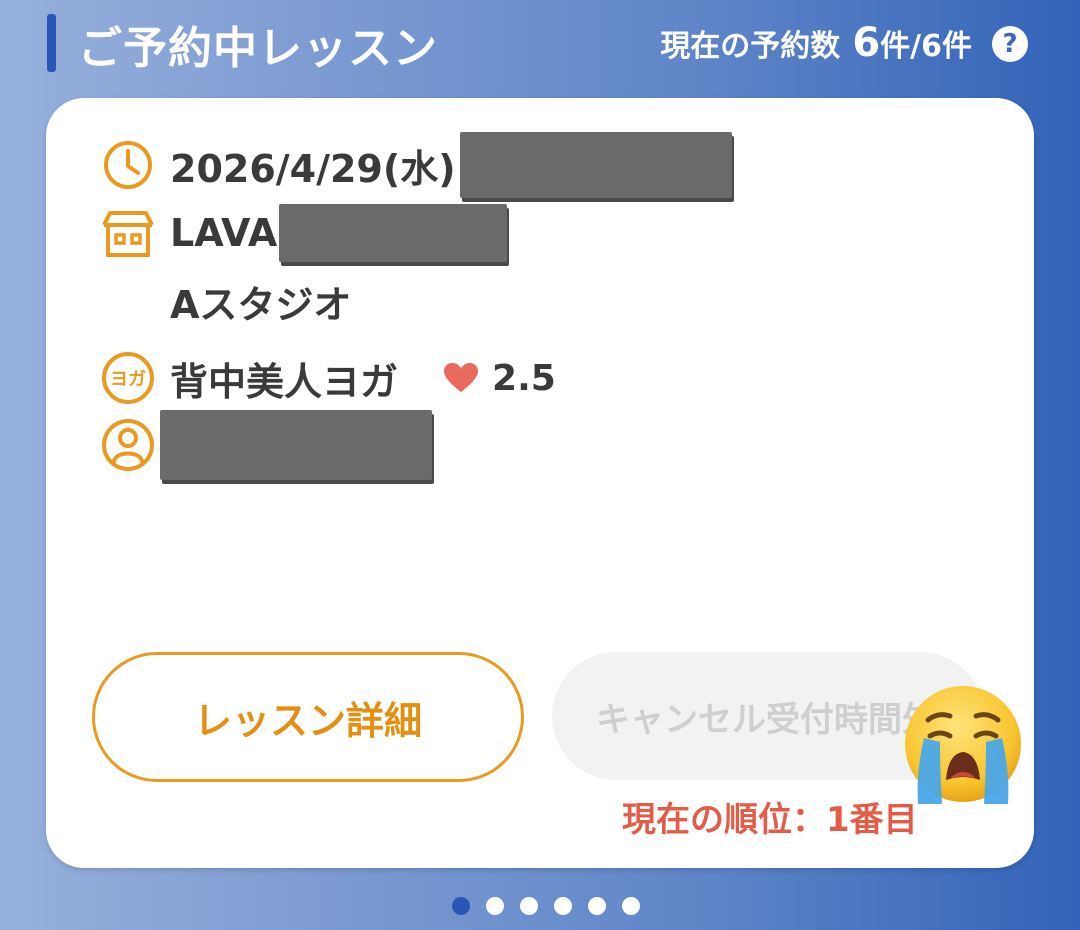 The image size is (1080, 930). What do you see at coordinates (393, 233) in the screenshot?
I see `redacted-studio-name` at bounding box center [393, 233].